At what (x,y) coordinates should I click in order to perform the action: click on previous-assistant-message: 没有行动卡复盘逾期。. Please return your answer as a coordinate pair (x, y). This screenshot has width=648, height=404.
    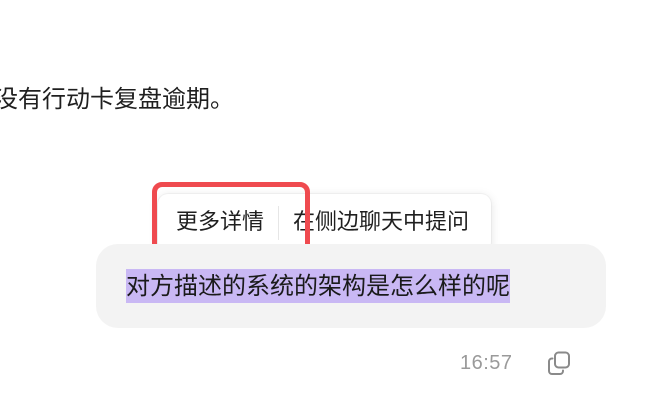
    Looking at the image, I should click on (117, 99).